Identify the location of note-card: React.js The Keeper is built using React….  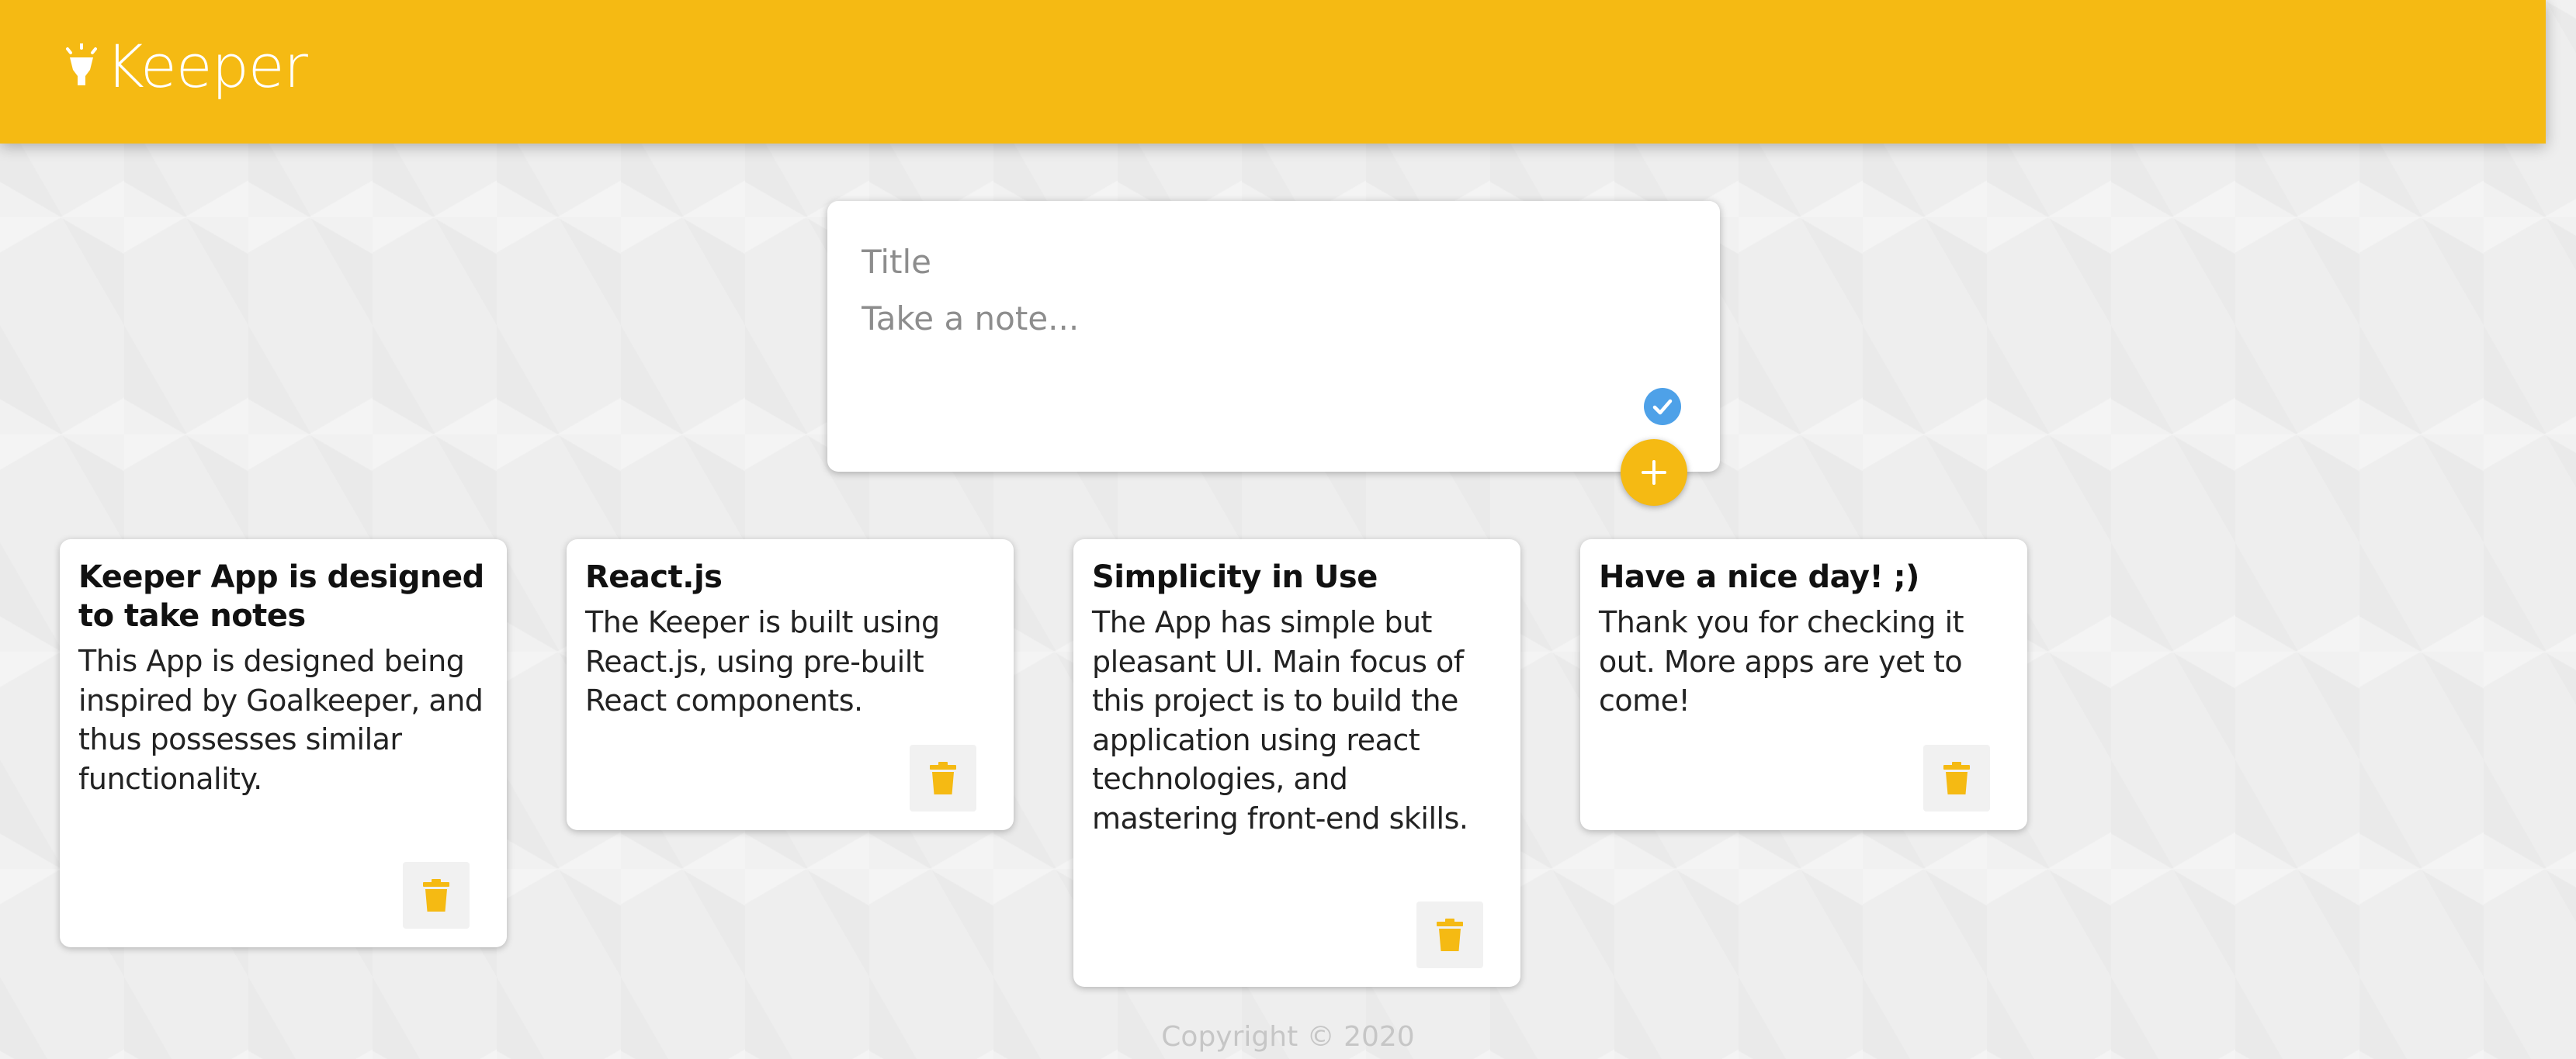
(790, 684).